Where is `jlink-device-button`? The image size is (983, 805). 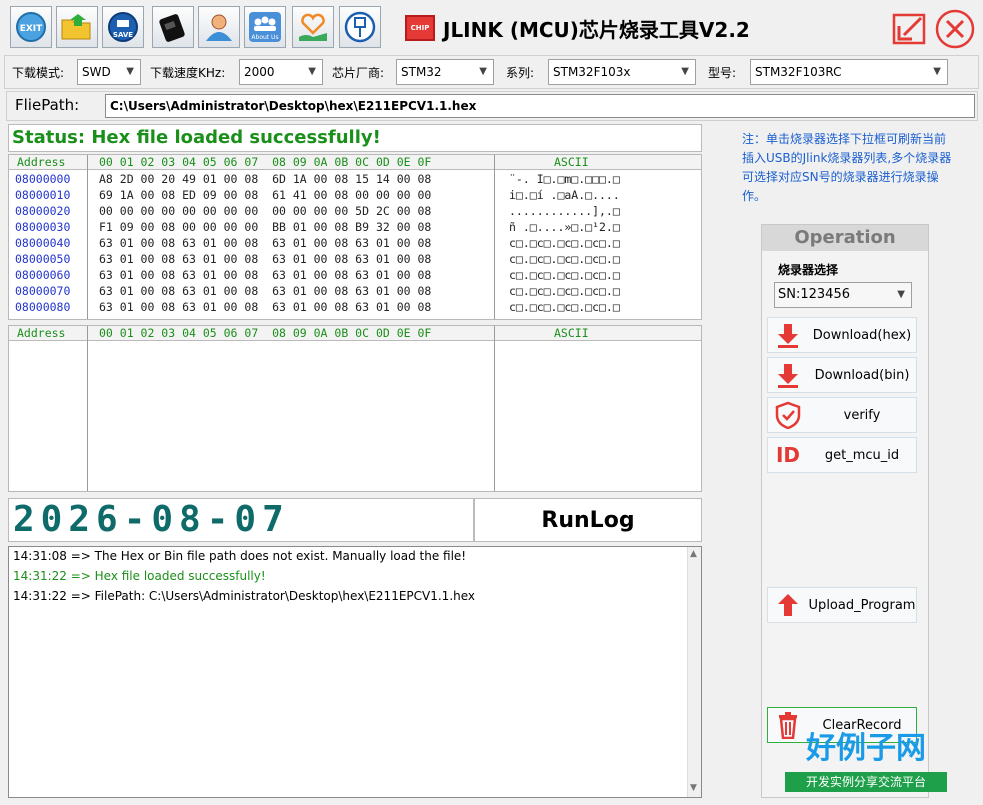 jlink-device-button is located at coordinates (173, 27).